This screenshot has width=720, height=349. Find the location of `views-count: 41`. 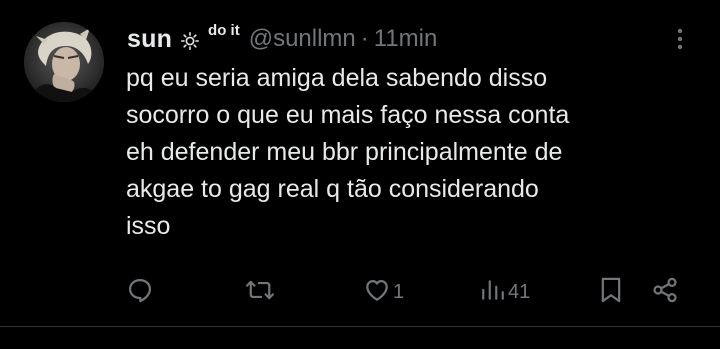

views-count: 41 is located at coordinates (519, 291).